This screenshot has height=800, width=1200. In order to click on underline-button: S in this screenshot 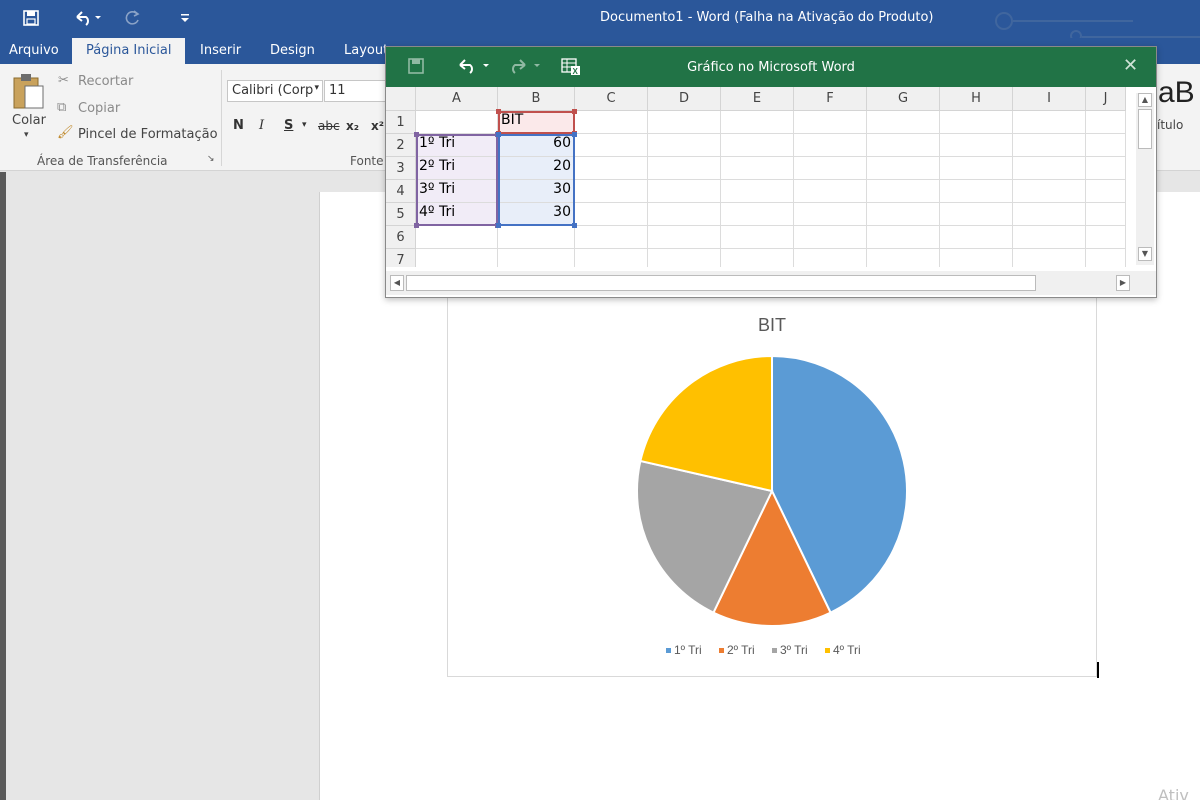, I will do `click(288, 125)`.